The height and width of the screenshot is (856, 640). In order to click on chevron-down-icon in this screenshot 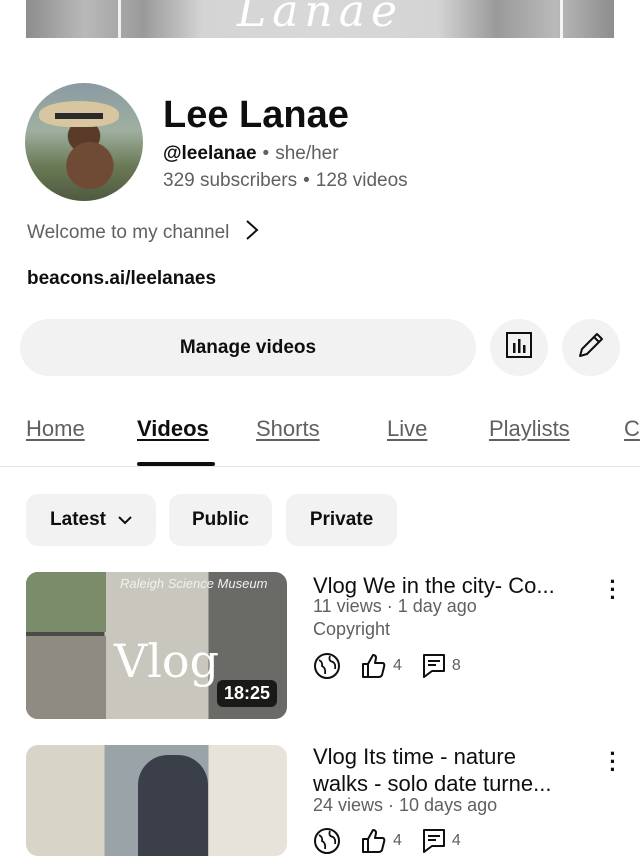, I will do `click(125, 520)`.